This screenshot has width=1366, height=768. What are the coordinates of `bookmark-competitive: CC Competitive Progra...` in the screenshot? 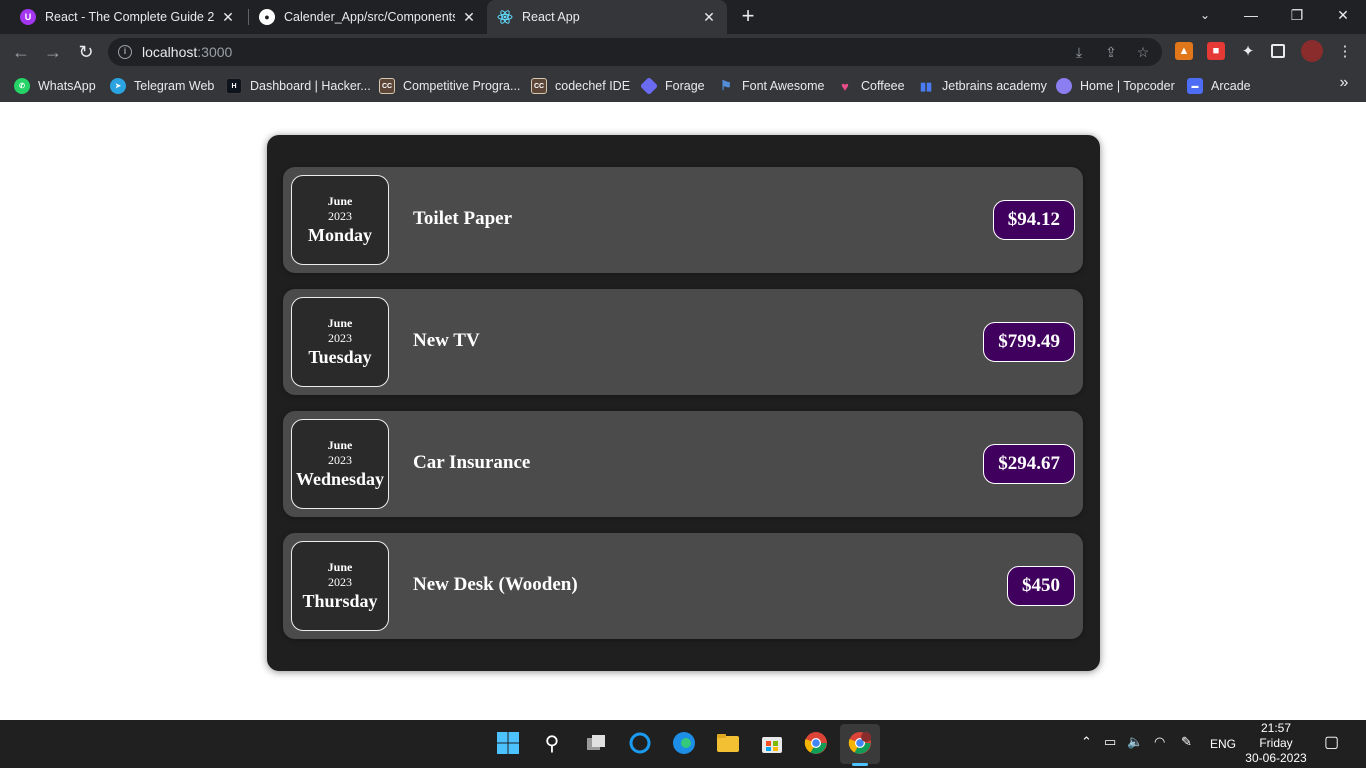 It's located at (449, 86).